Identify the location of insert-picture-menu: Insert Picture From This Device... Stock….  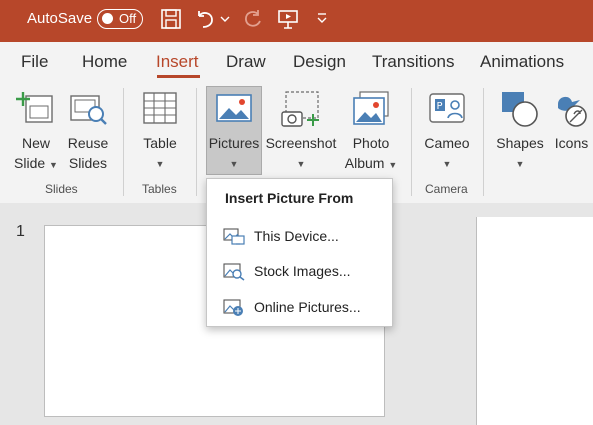
(299, 252).